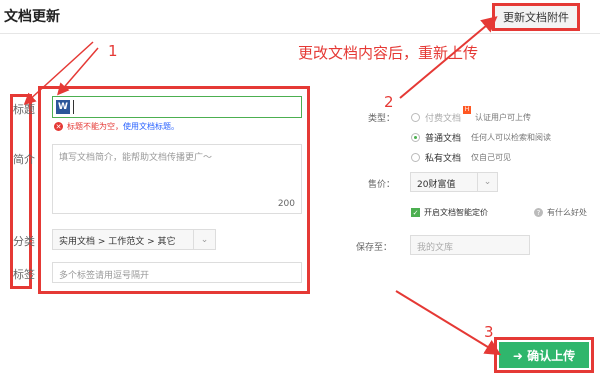 Image resolution: width=600 pixels, height=383 pixels. What do you see at coordinates (388, 53) in the screenshot?
I see `annotation-instruction: 更改文档内容后，重新上传` at bounding box center [388, 53].